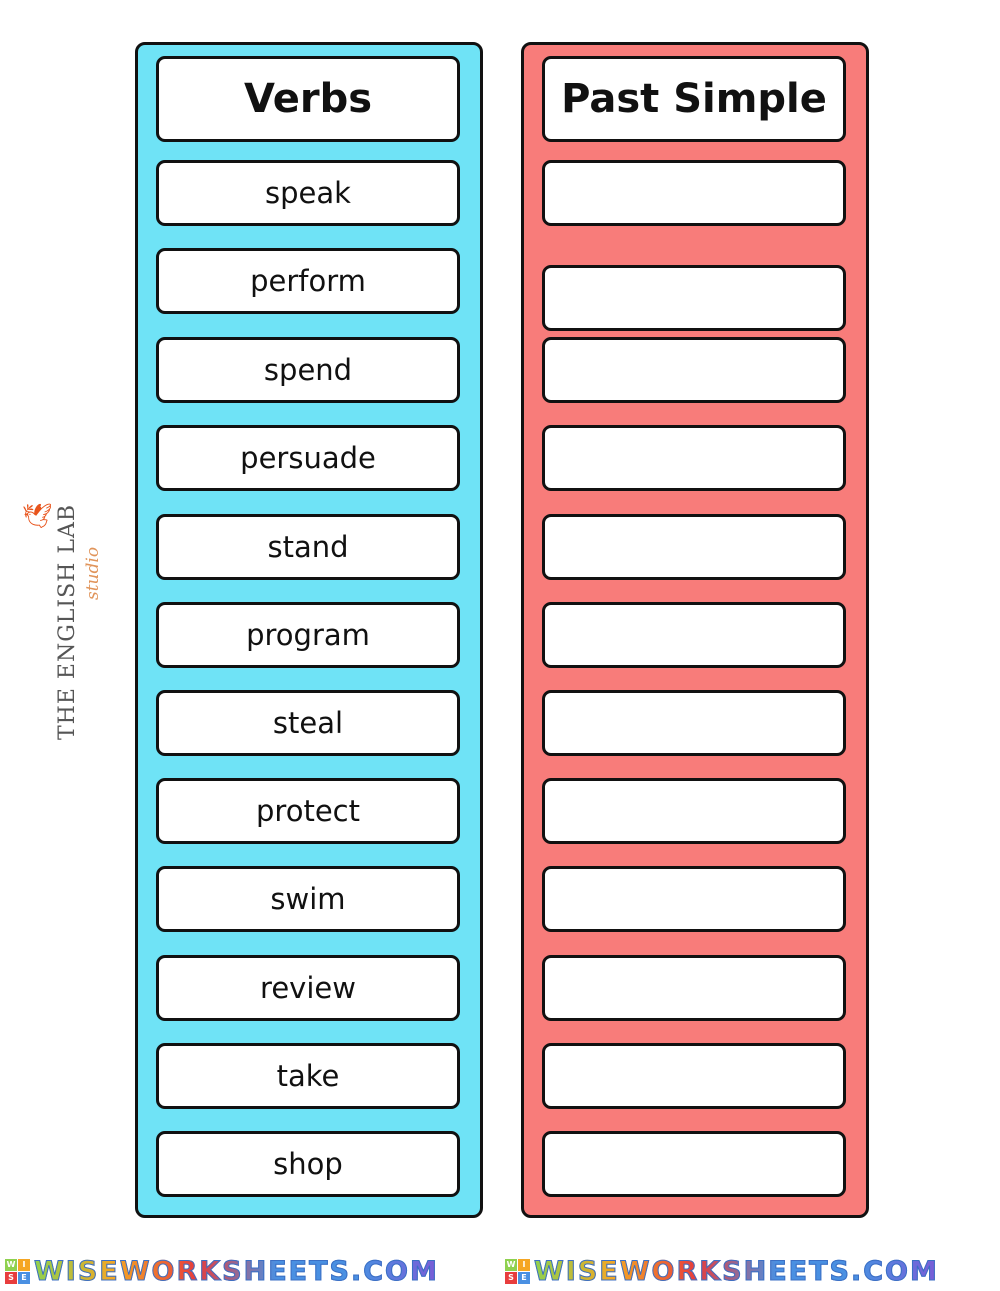 The image size is (1000, 1291). What do you see at coordinates (308, 547) in the screenshot?
I see `verb-card: stand` at bounding box center [308, 547].